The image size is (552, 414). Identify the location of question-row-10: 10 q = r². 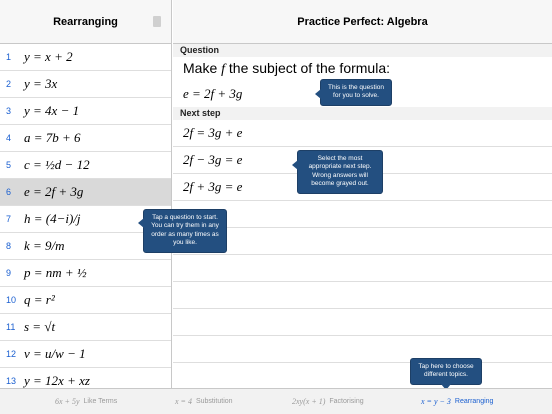
(85, 300).